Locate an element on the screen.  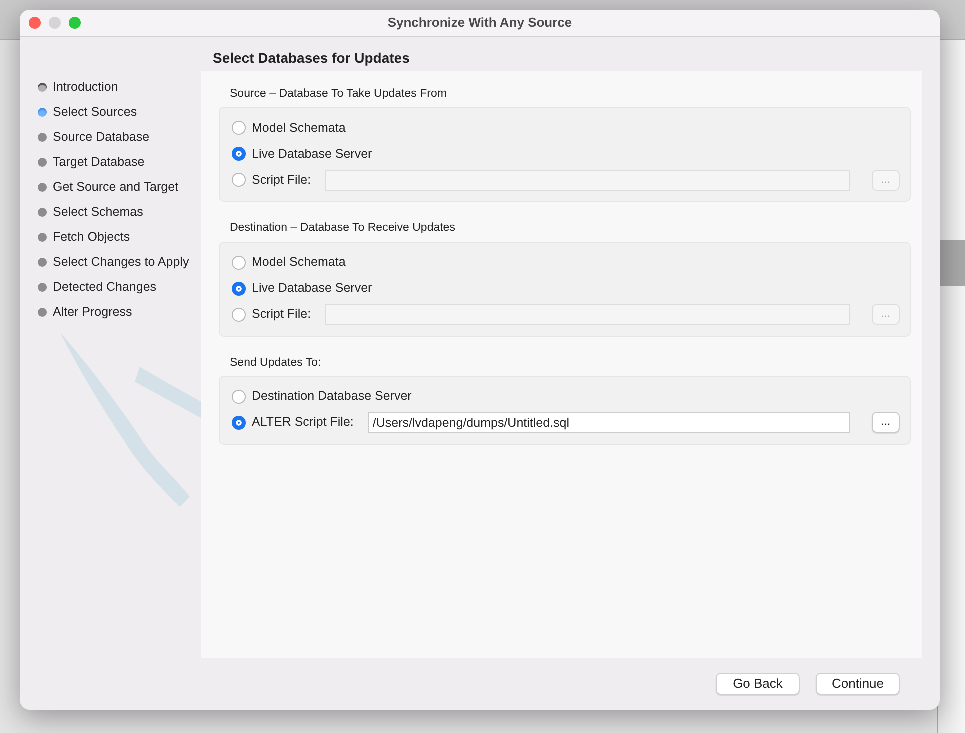
path-field: /Users/lvdapeng/dumps/Untitled.sql is located at coordinates (609, 423).